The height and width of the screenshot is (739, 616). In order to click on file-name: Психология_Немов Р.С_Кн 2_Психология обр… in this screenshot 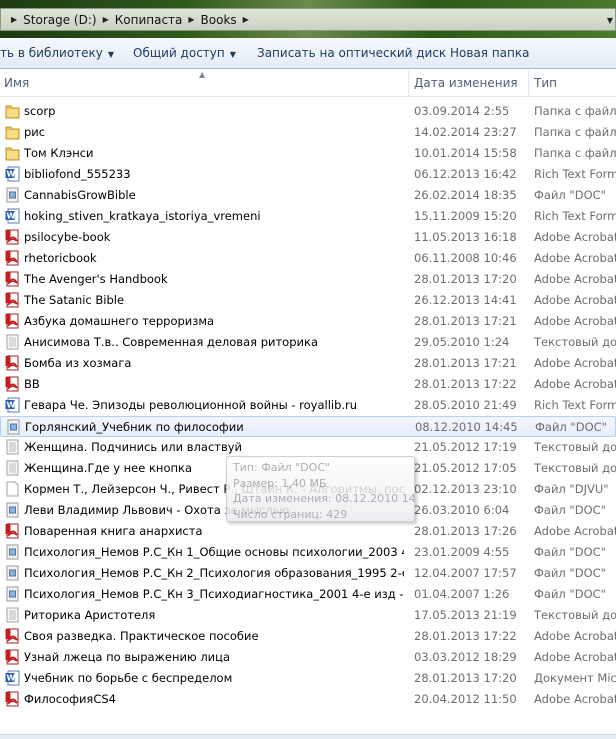, I will do `click(214, 573)`.